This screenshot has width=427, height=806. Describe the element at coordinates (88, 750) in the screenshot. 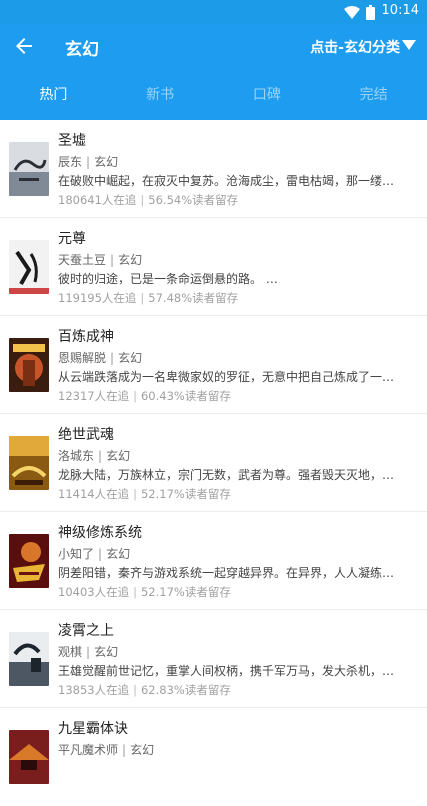

I see `book-author: 平凡魔术师` at that location.